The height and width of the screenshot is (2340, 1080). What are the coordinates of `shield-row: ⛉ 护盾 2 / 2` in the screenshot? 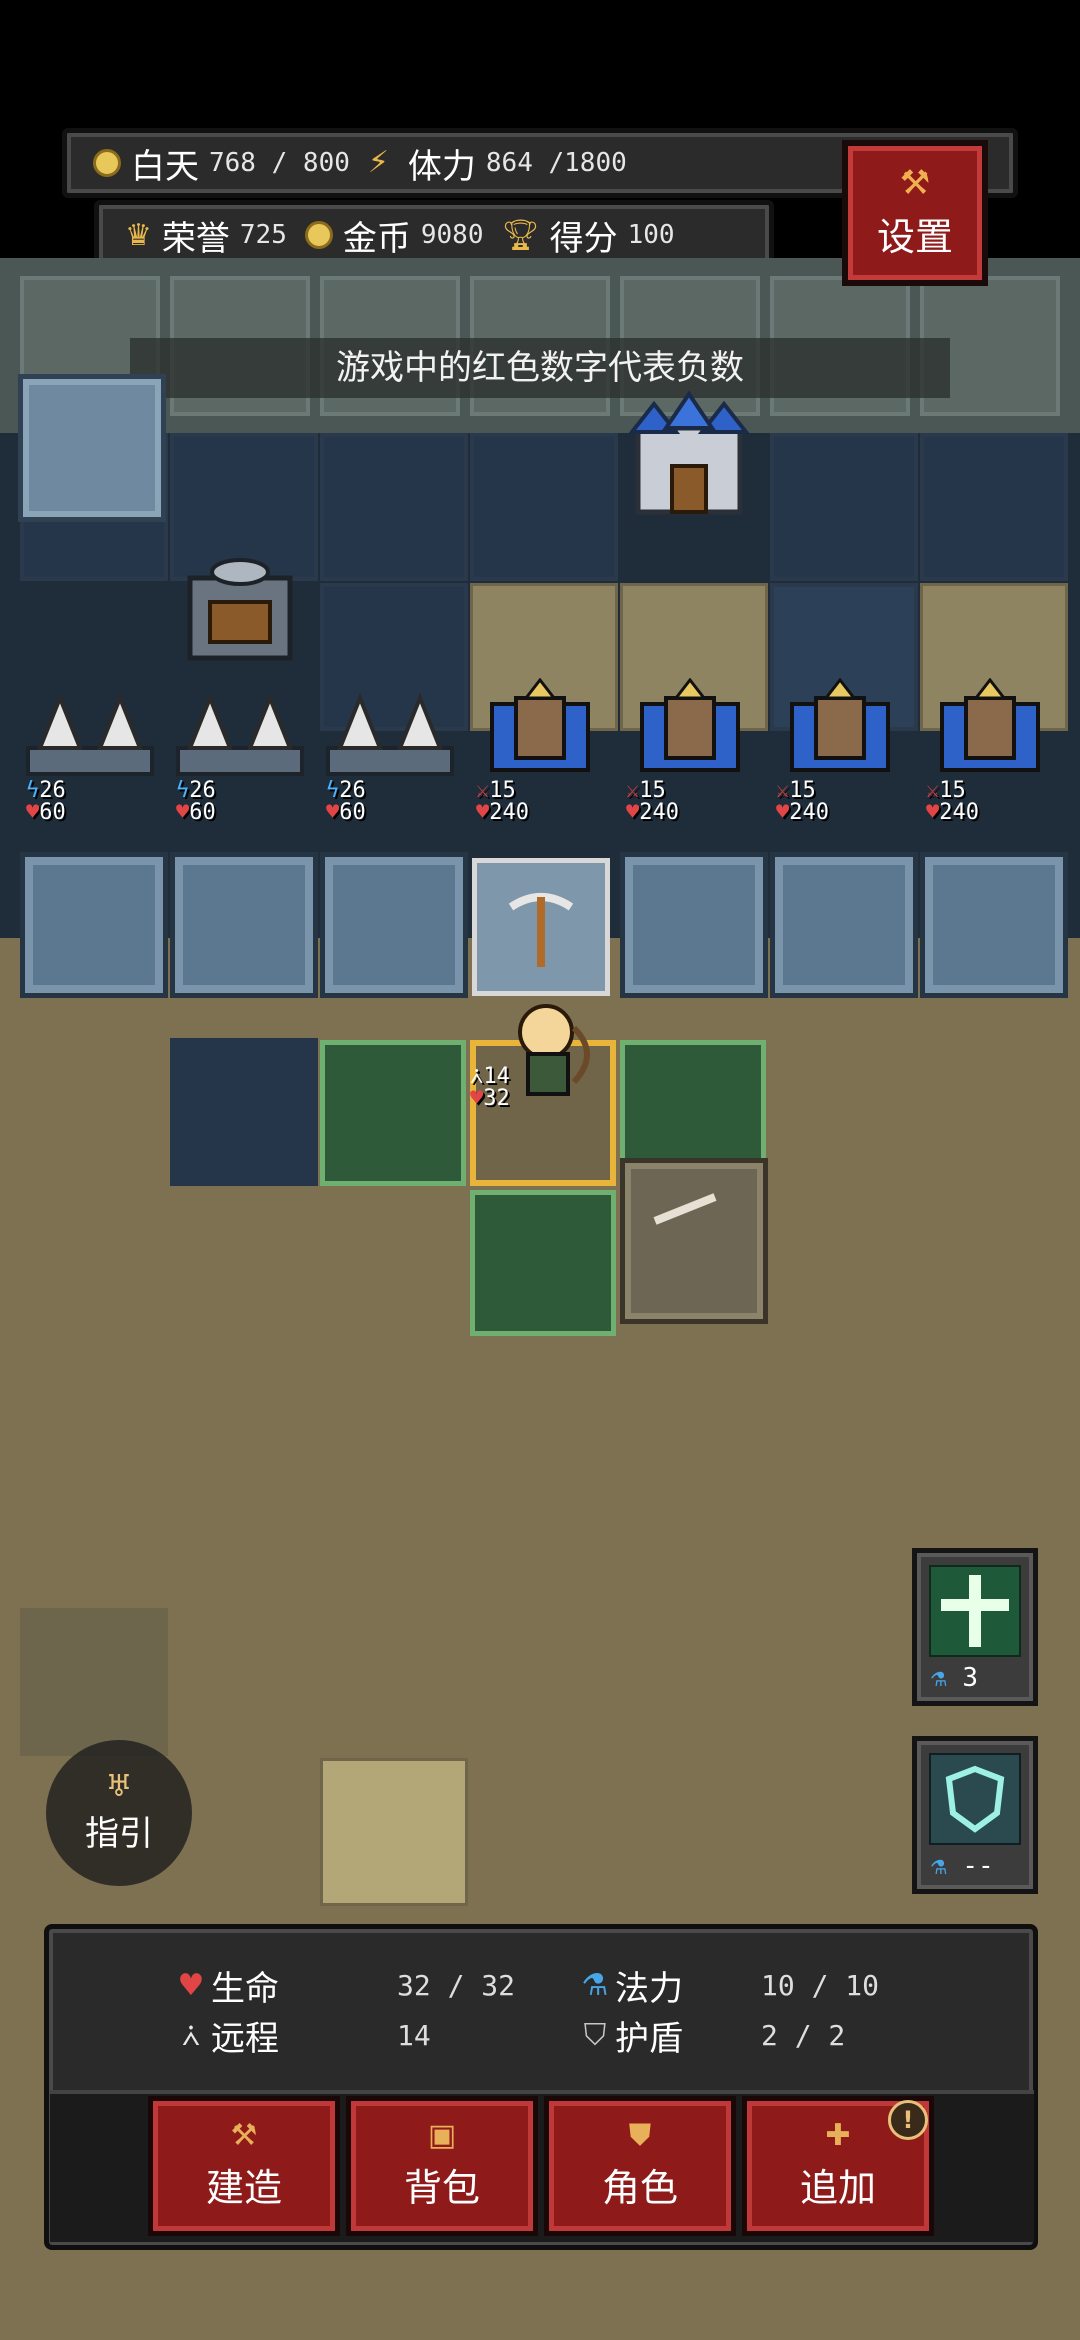 It's located at (712, 2035).